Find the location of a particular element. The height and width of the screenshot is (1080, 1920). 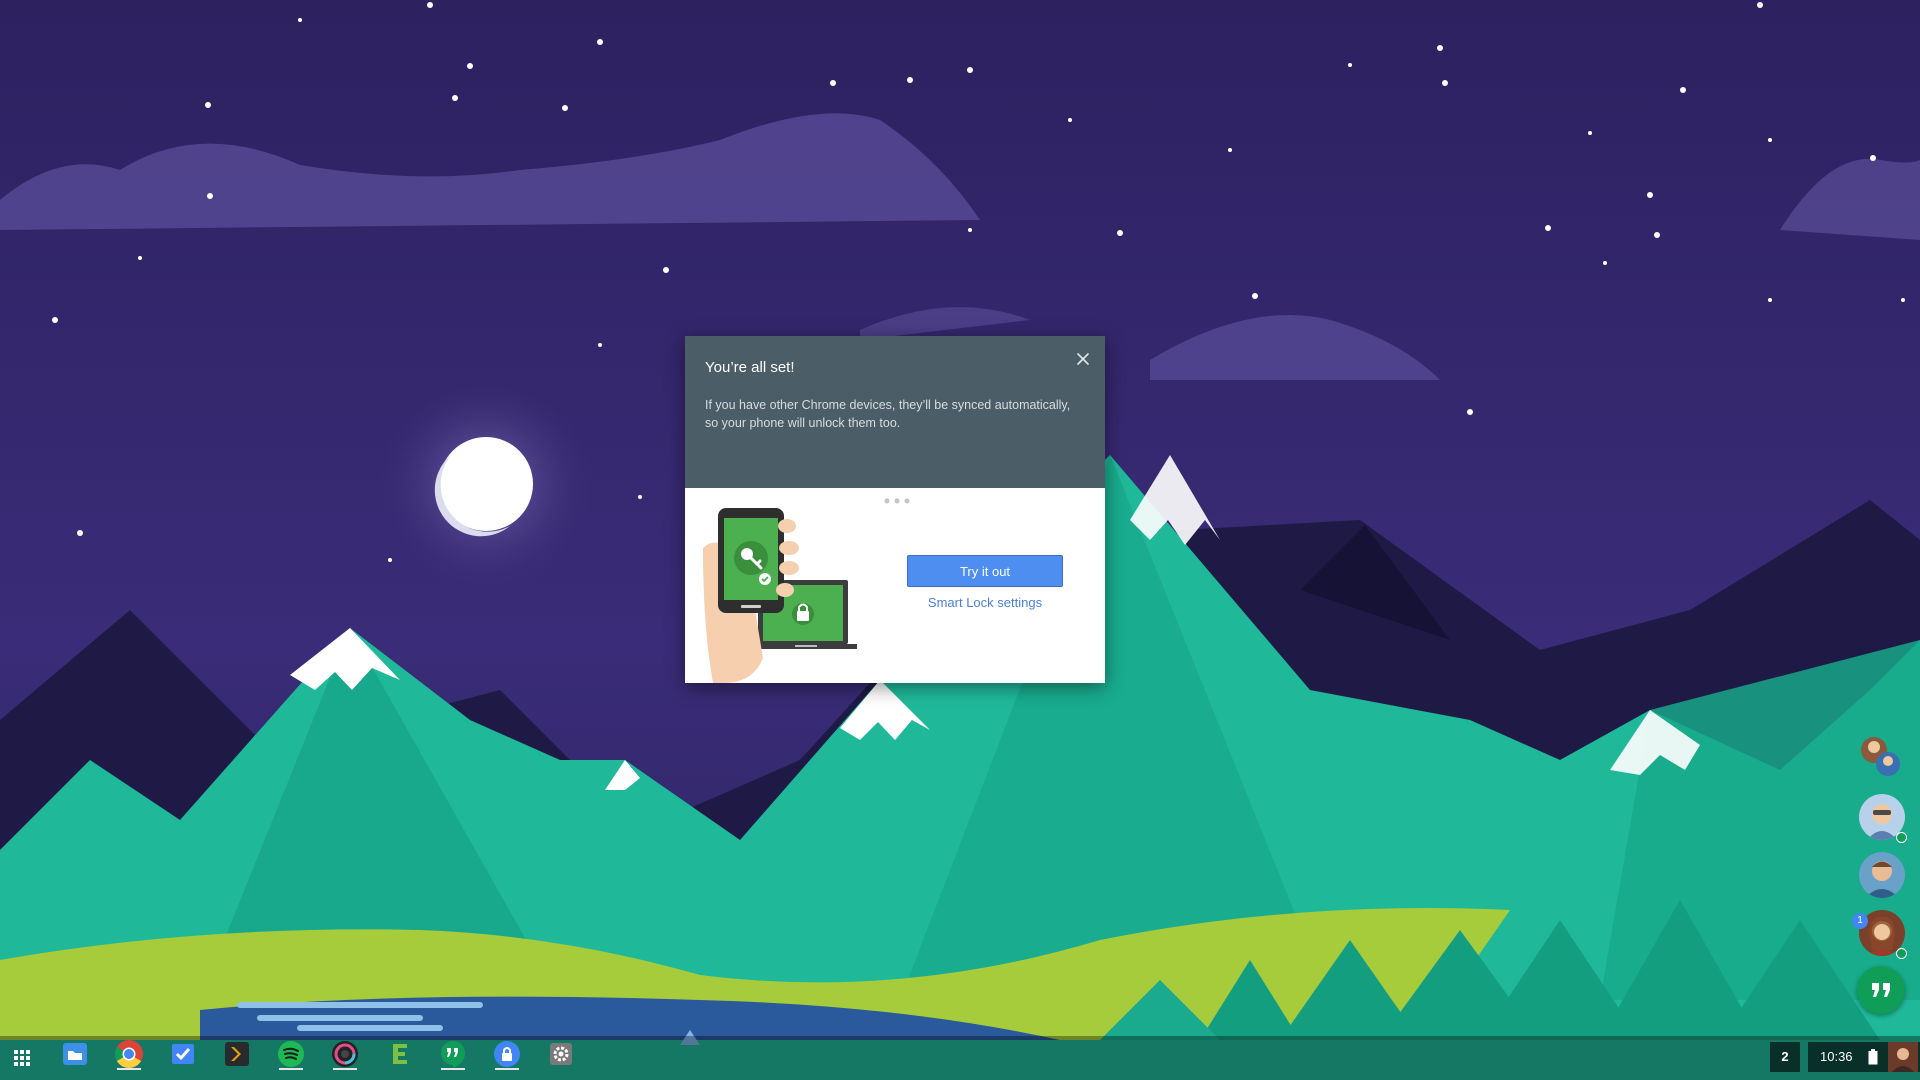

user-avatar is located at coordinates (1903, 1057).